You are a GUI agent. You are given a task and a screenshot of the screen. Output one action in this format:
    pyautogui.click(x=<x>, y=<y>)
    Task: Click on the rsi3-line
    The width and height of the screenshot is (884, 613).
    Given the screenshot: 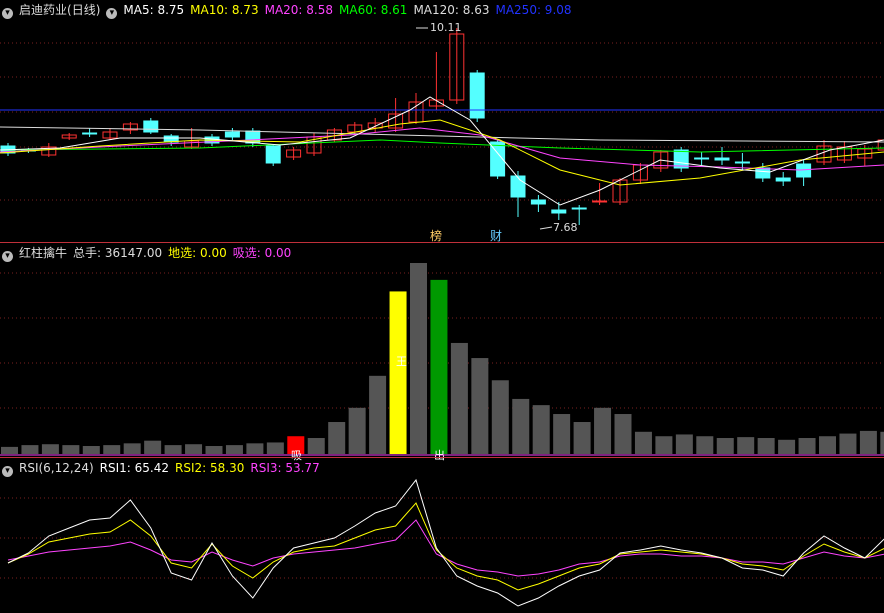 What is the action you would take?
    pyautogui.click(x=445, y=548)
    